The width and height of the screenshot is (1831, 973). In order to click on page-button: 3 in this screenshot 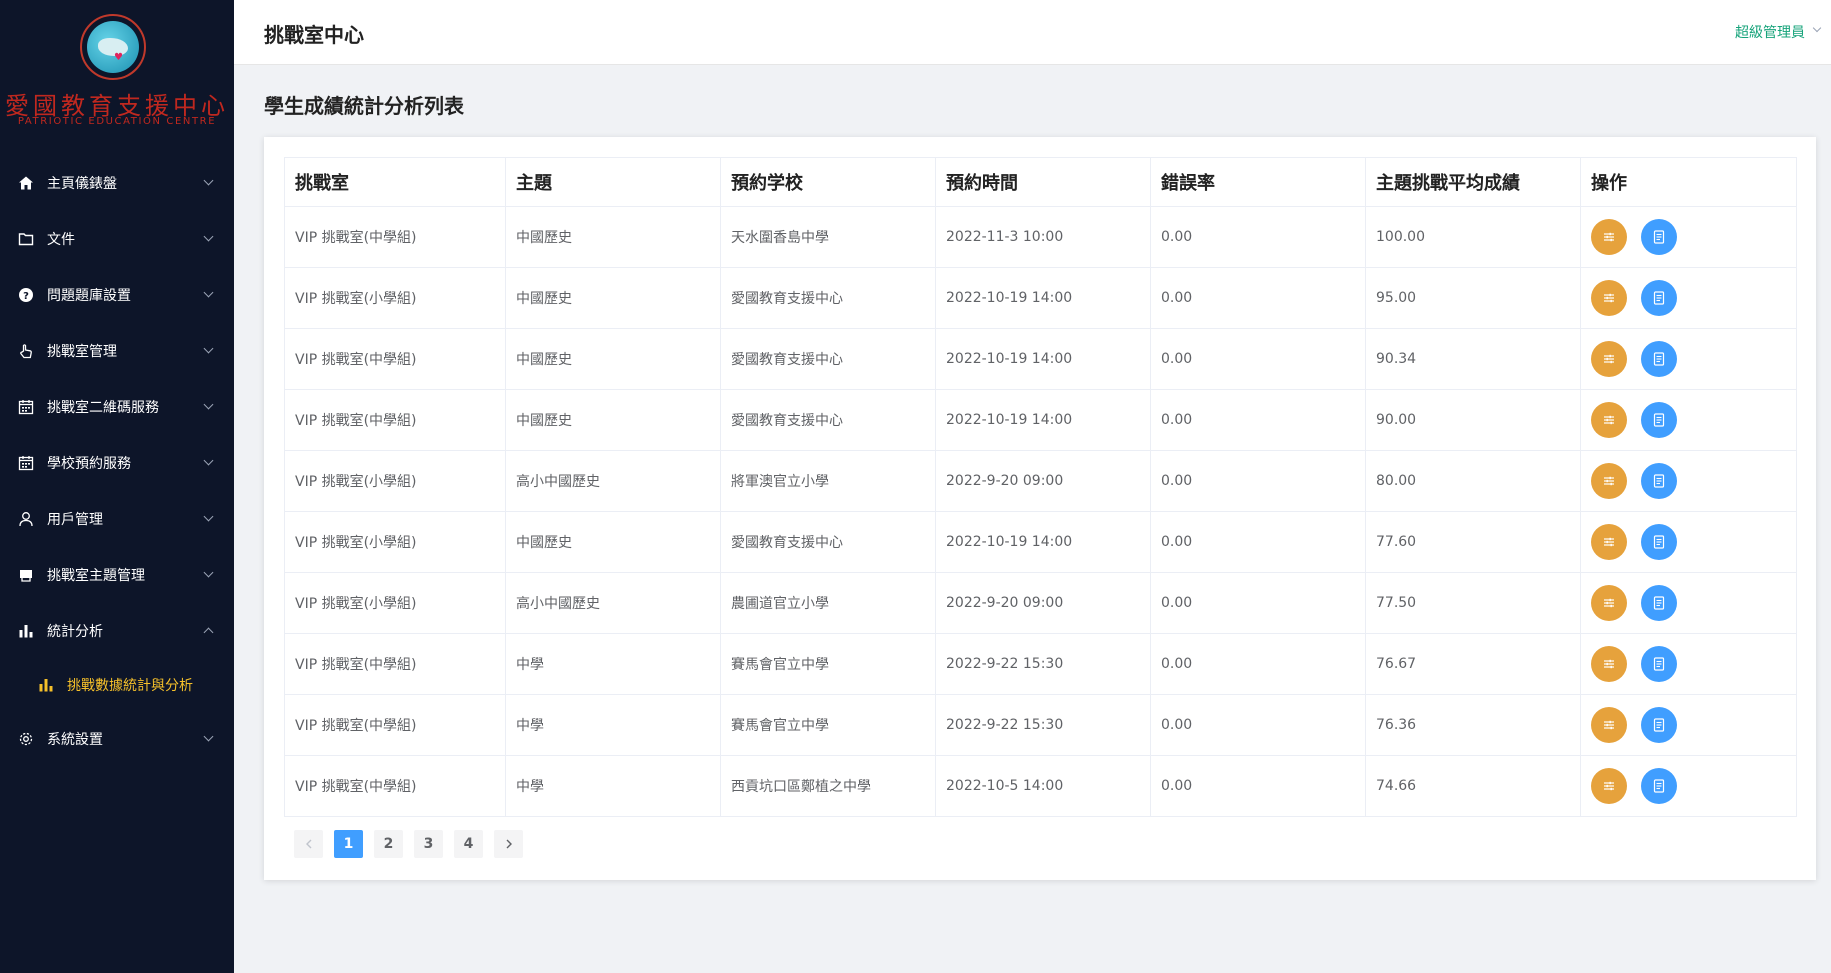, I will do `click(428, 844)`.